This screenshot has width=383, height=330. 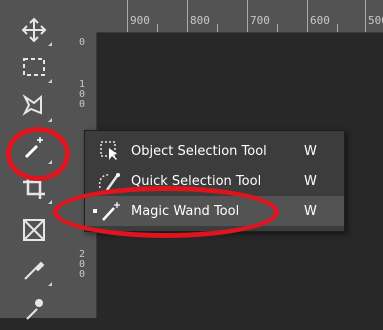 I want to click on ruler-label: 800, so click(x=200, y=20).